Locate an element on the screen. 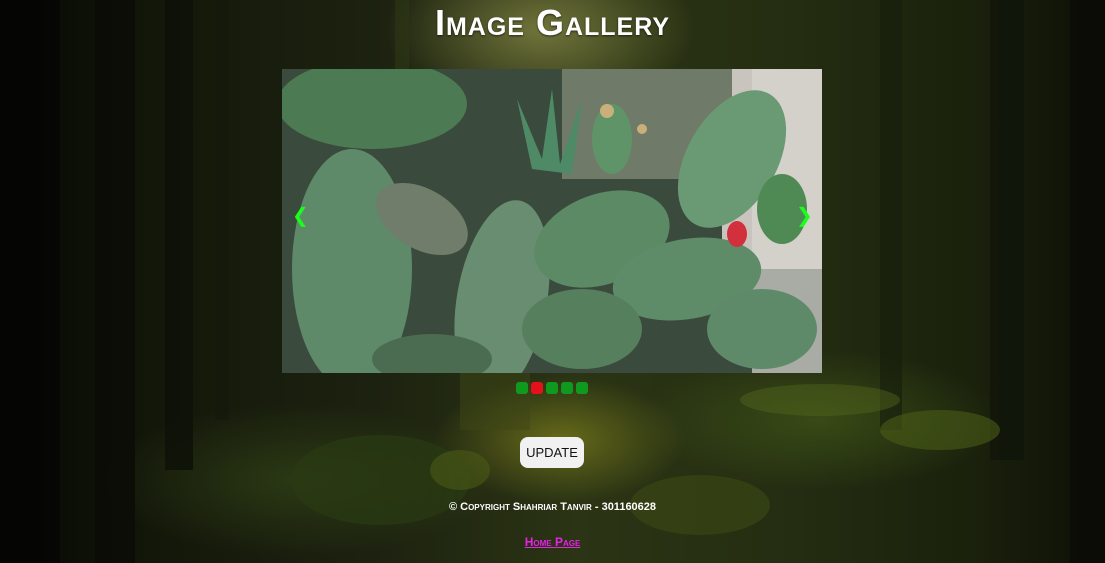 This screenshot has height=563, width=1105. page-title: Image Gallery is located at coordinates (552, 22).